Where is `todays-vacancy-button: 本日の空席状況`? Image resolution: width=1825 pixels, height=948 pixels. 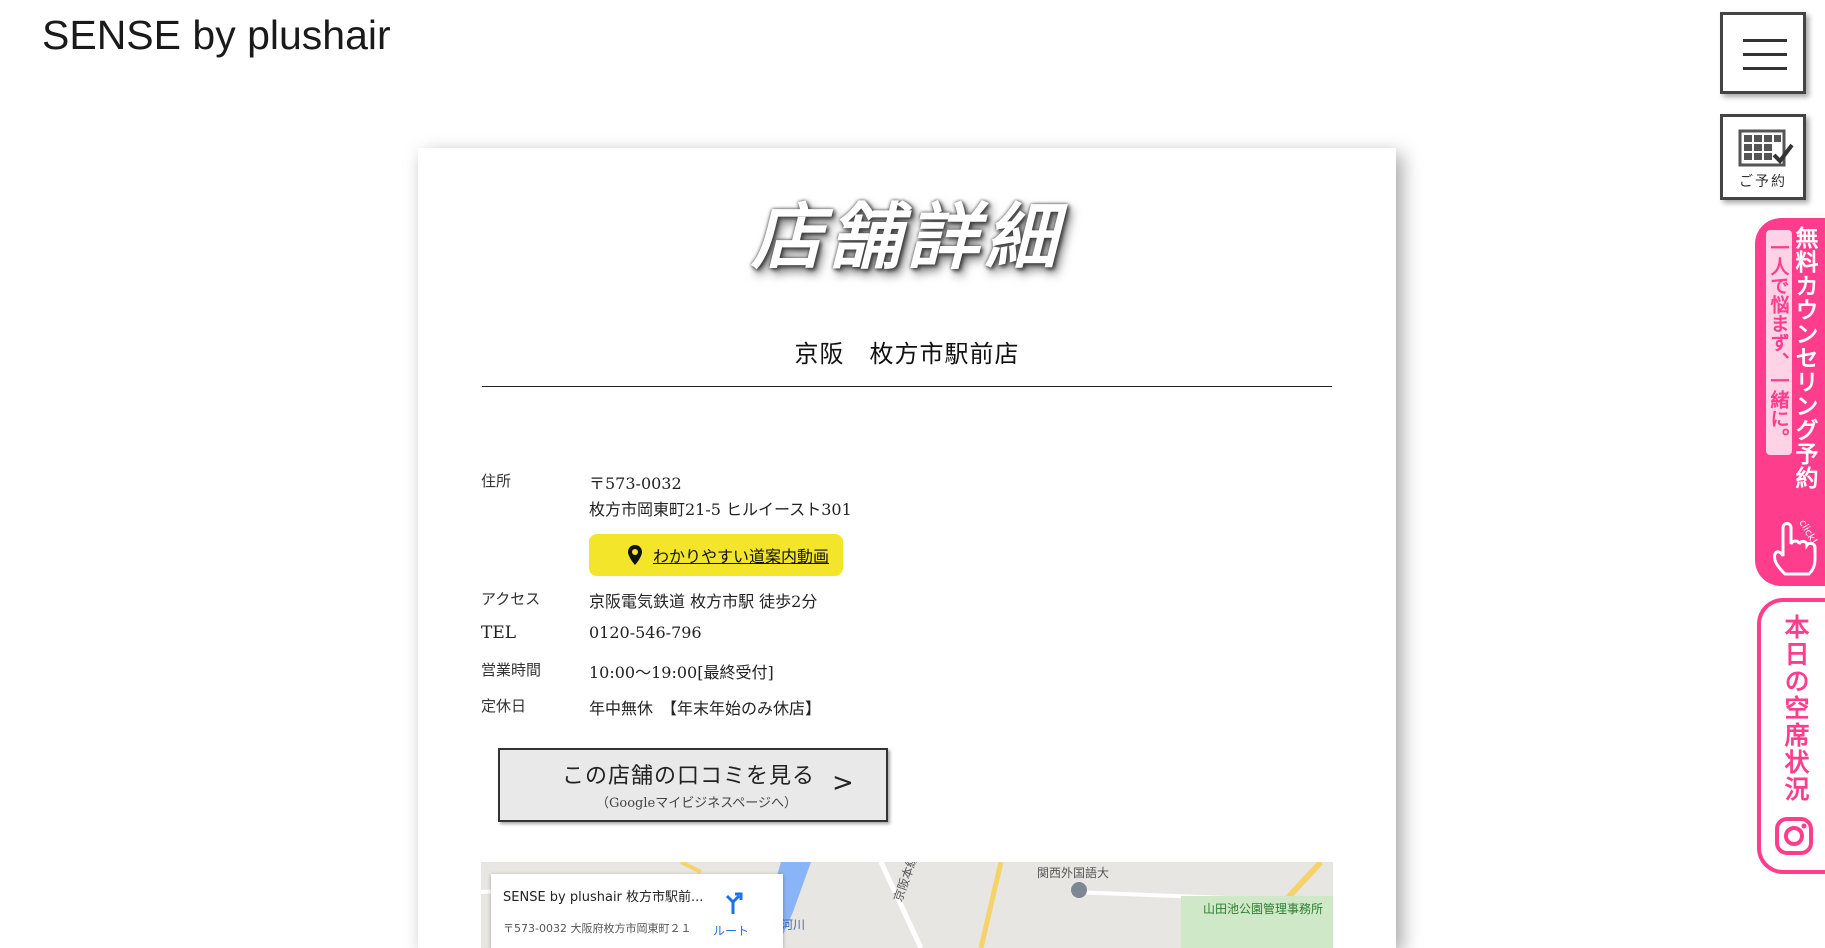 todays-vacancy-button: 本日の空席状況 is located at coordinates (1791, 736).